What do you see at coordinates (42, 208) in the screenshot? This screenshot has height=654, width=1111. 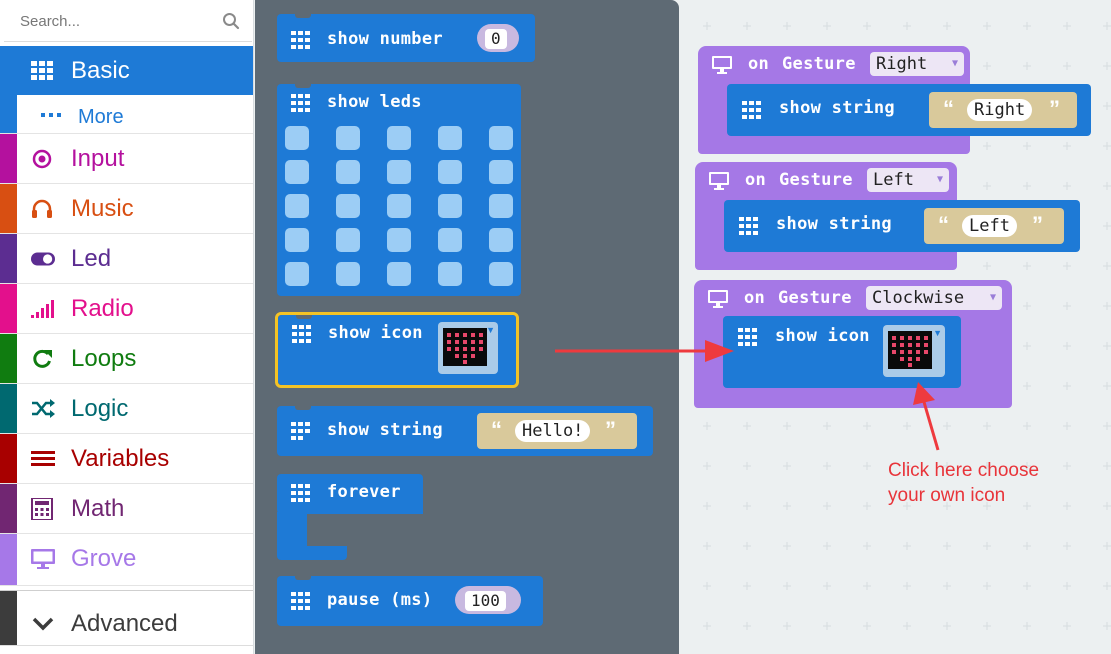 I see `headphones-icon` at bounding box center [42, 208].